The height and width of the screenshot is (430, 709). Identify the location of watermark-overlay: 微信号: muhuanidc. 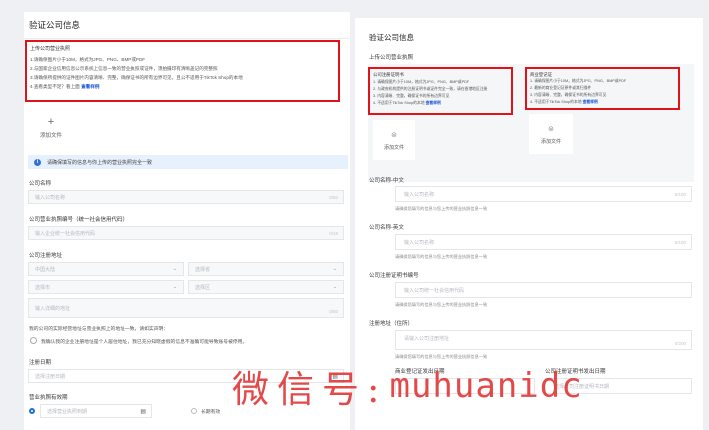
(467, 386).